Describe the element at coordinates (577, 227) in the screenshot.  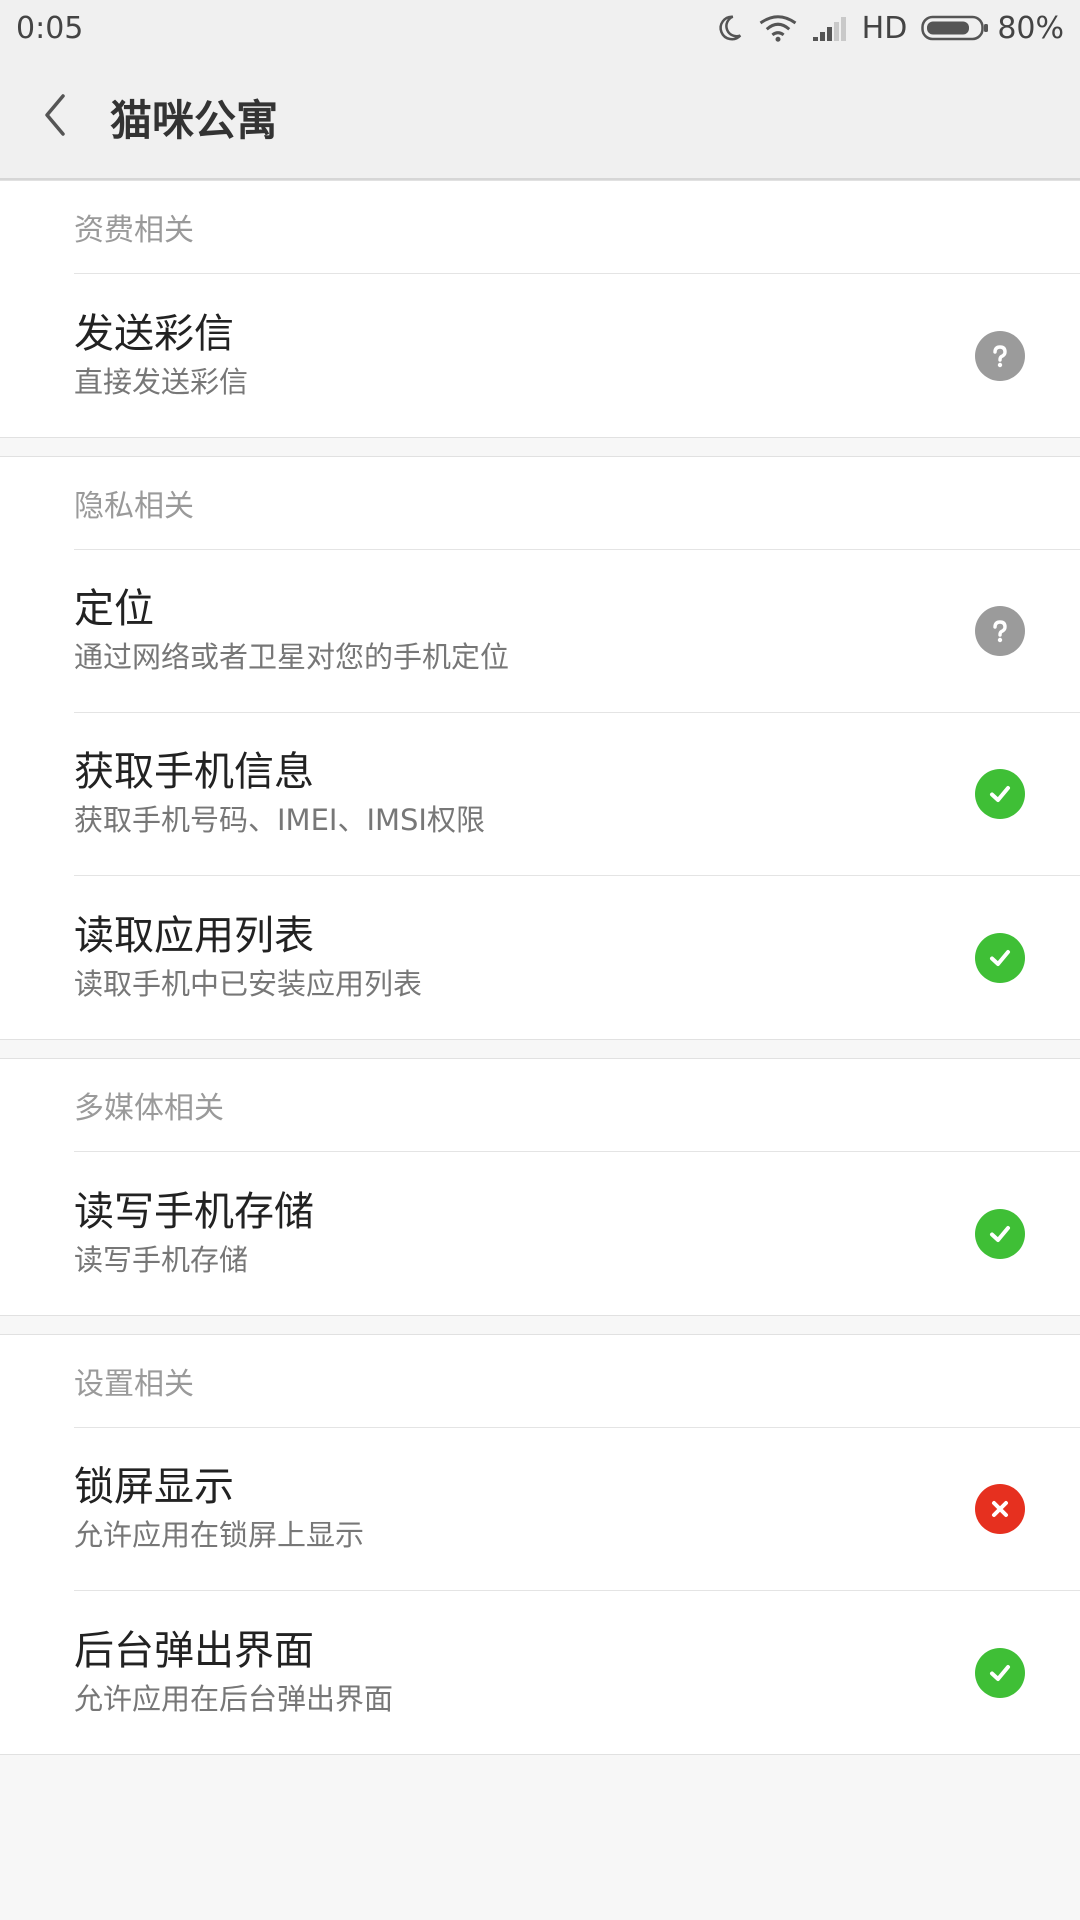
I see `section-header: 资费相关` at that location.